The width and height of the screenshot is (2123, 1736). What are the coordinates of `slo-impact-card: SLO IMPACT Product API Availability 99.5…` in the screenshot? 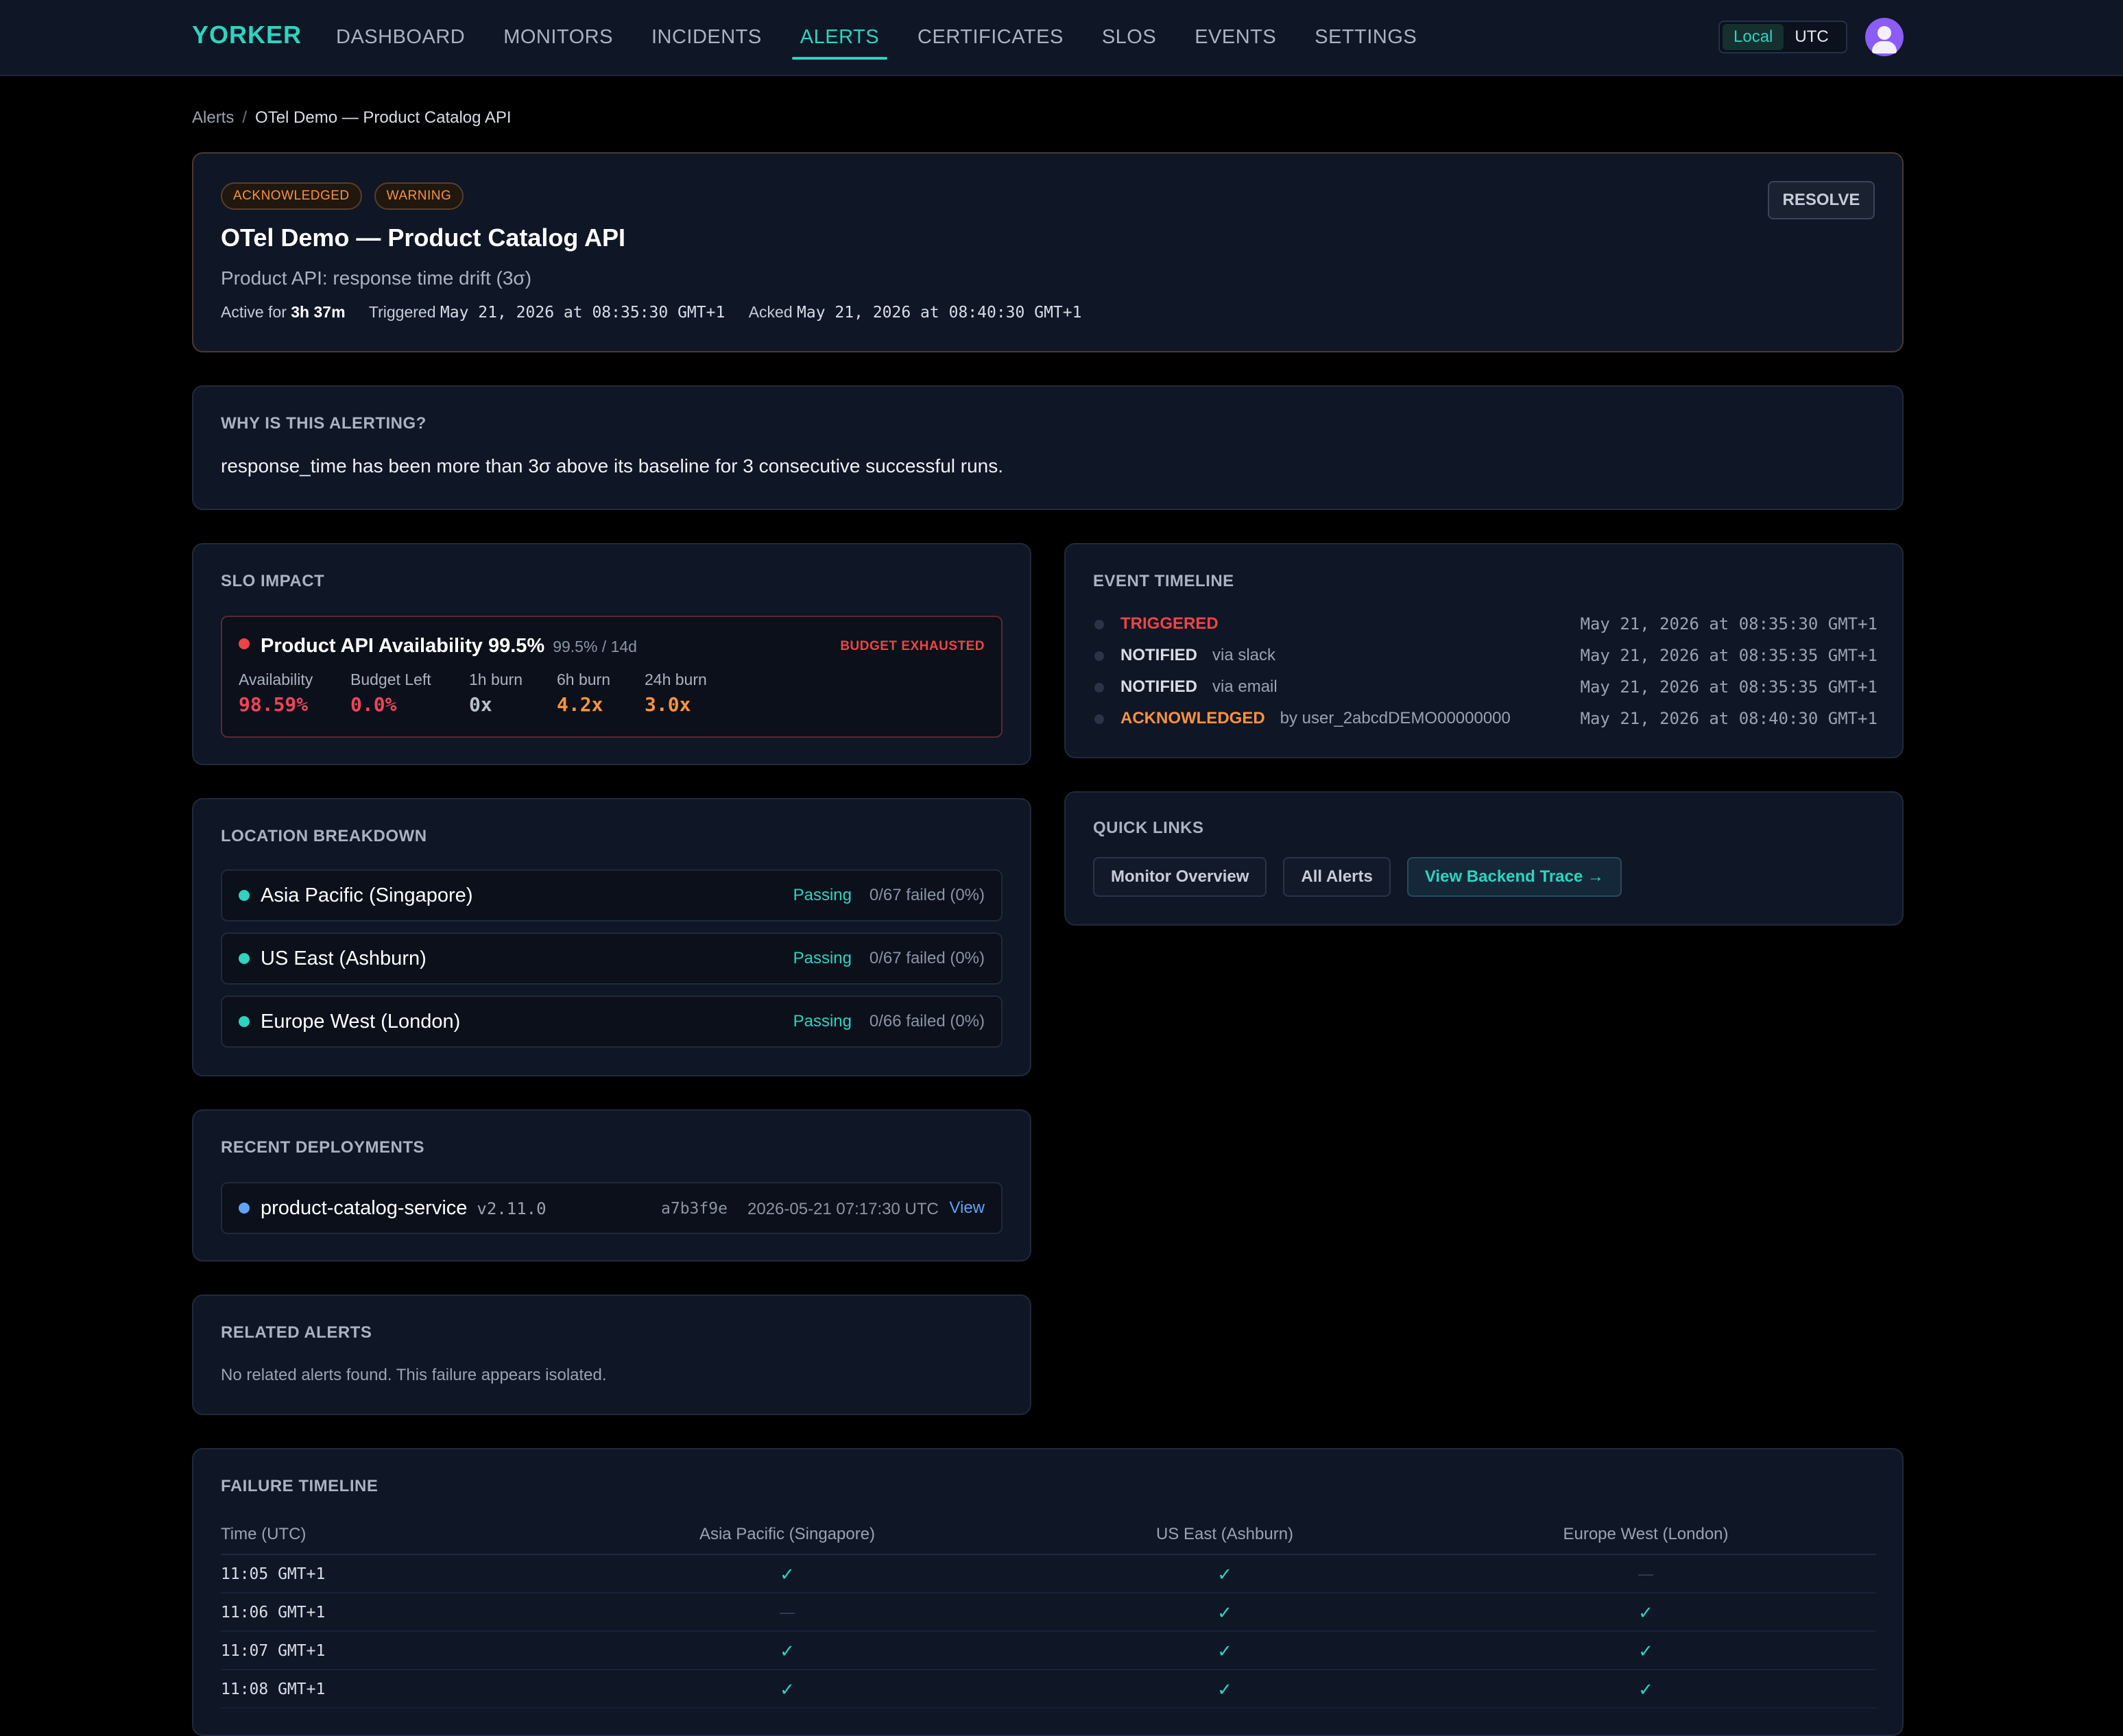 It's located at (611, 654).